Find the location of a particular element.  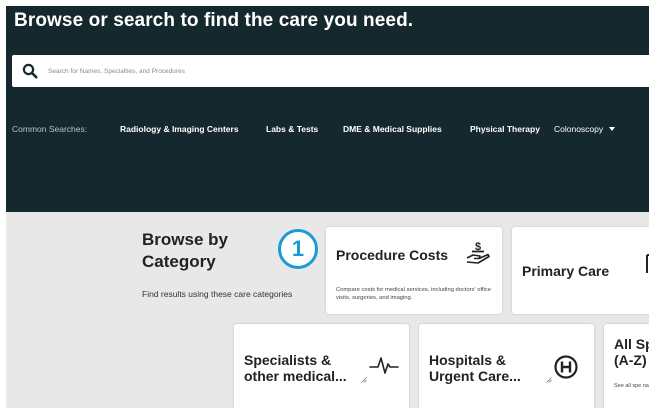

card-all-specialties-description: See all spe name is located at coordinates (631, 386).